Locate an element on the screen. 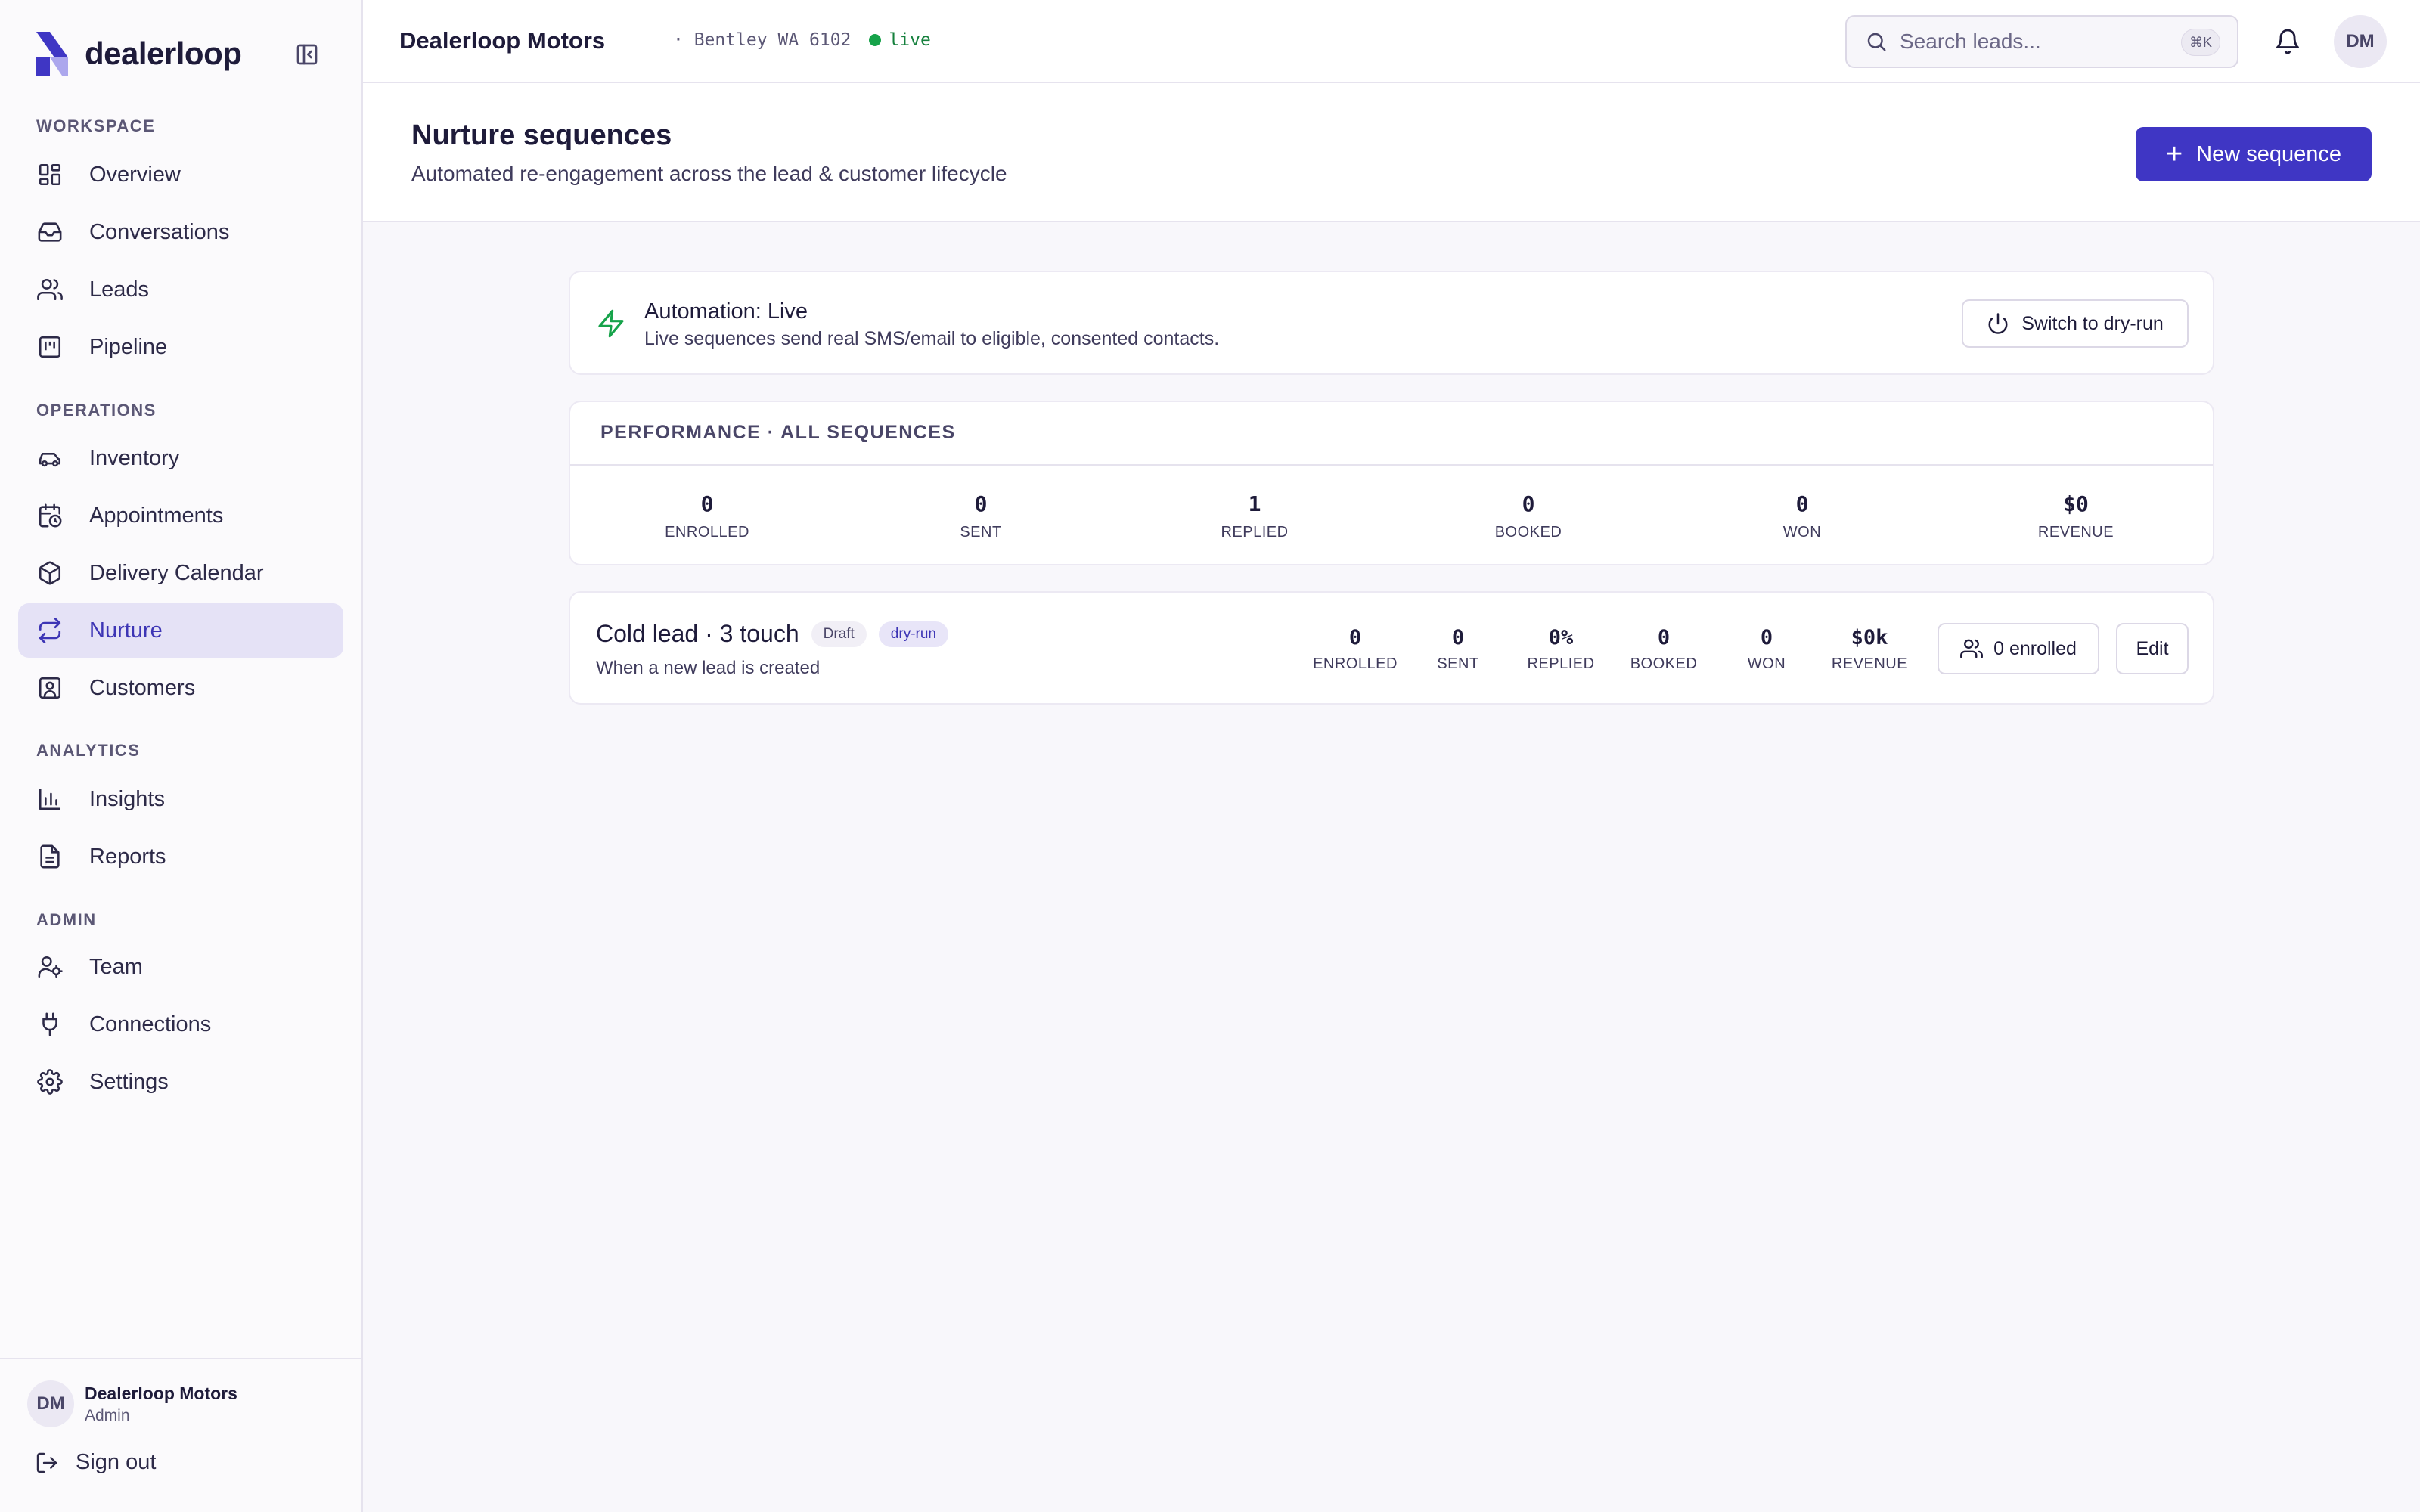  brand-name: dealerloop is located at coordinates (163, 54).